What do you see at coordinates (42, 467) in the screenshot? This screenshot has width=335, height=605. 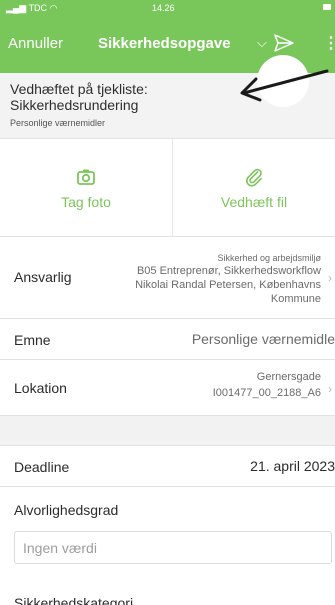 I see `deadline-label: Deadline` at bounding box center [42, 467].